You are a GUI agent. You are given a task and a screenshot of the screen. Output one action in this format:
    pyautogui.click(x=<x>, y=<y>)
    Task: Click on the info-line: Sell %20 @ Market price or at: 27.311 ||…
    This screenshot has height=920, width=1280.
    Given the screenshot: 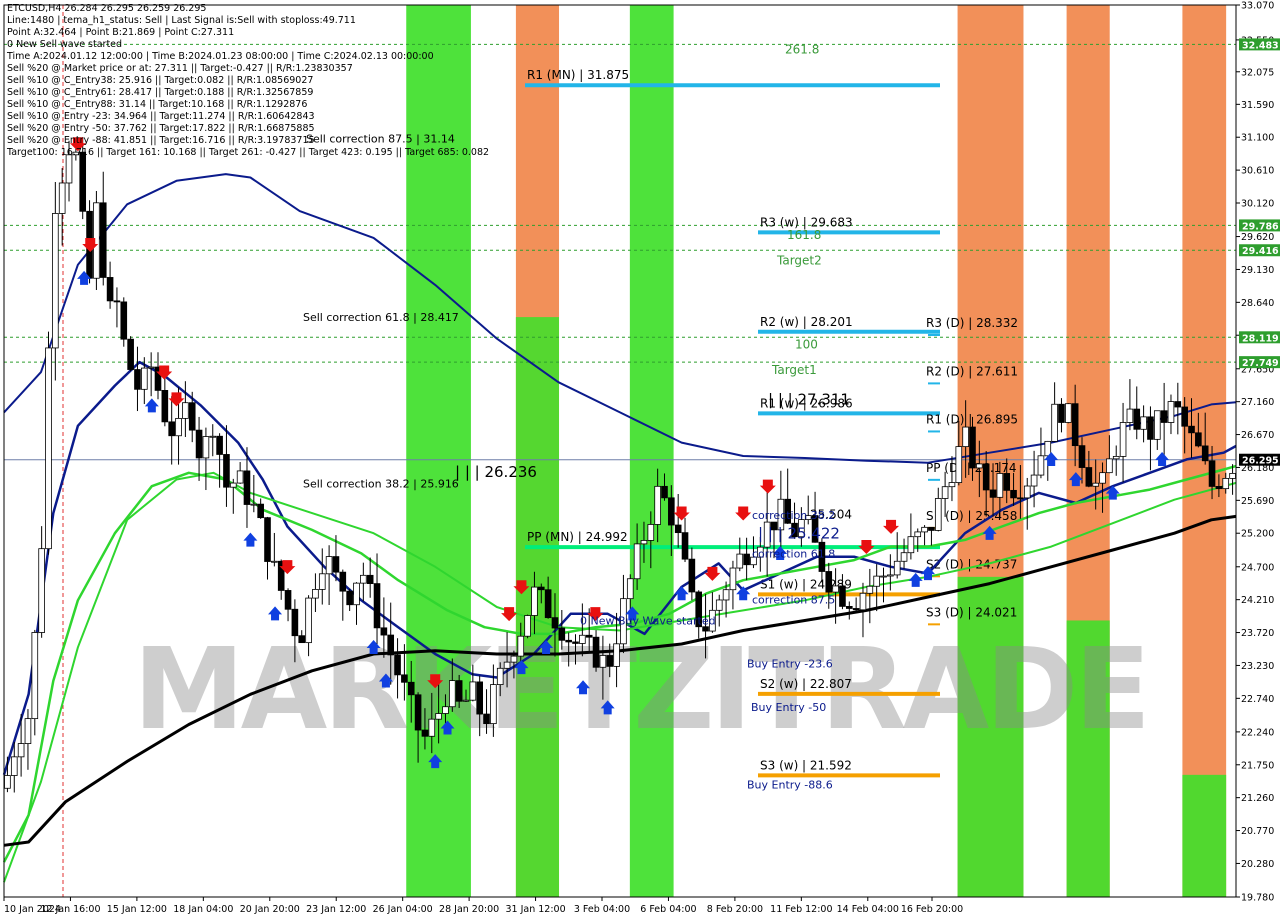 What is the action you would take?
    pyautogui.click(x=180, y=68)
    